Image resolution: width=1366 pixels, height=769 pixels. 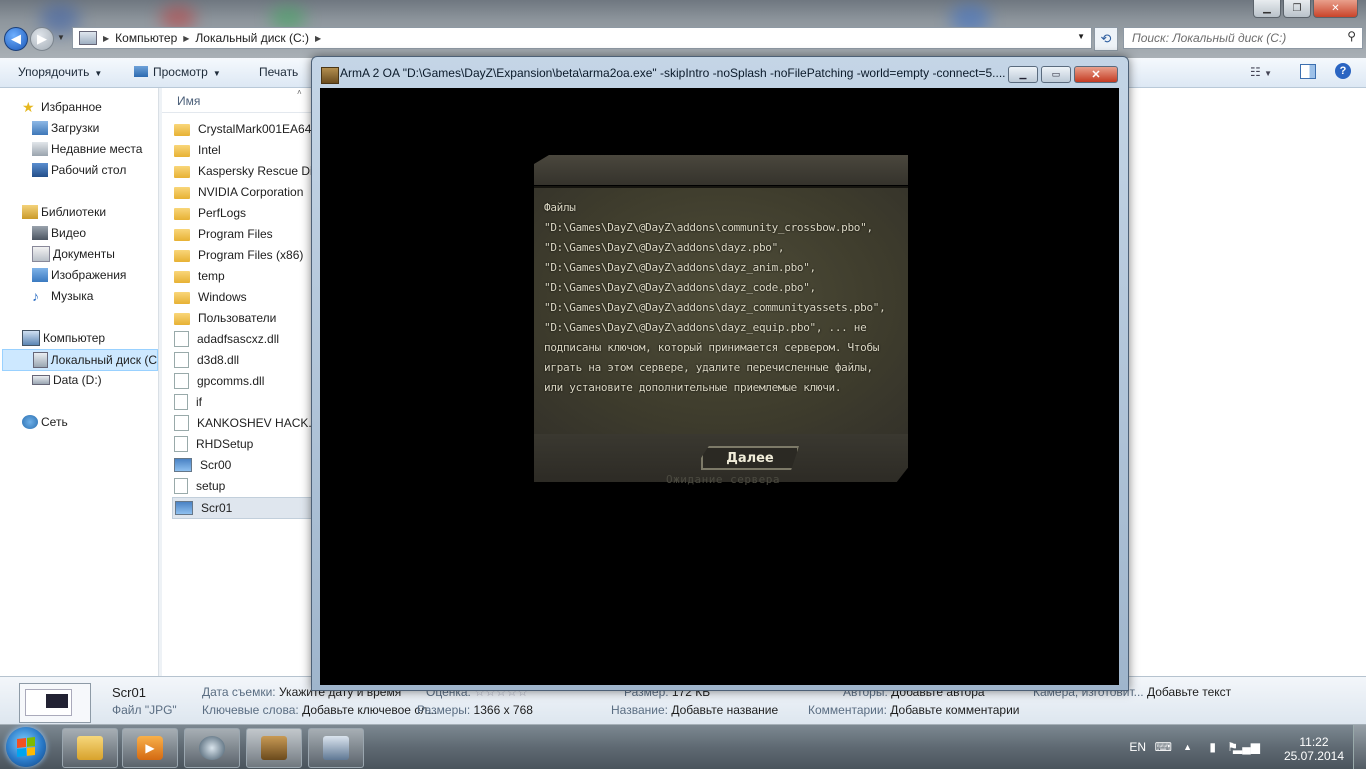 I want to click on file-name: adadfsascxz.dll, so click(x=238, y=339).